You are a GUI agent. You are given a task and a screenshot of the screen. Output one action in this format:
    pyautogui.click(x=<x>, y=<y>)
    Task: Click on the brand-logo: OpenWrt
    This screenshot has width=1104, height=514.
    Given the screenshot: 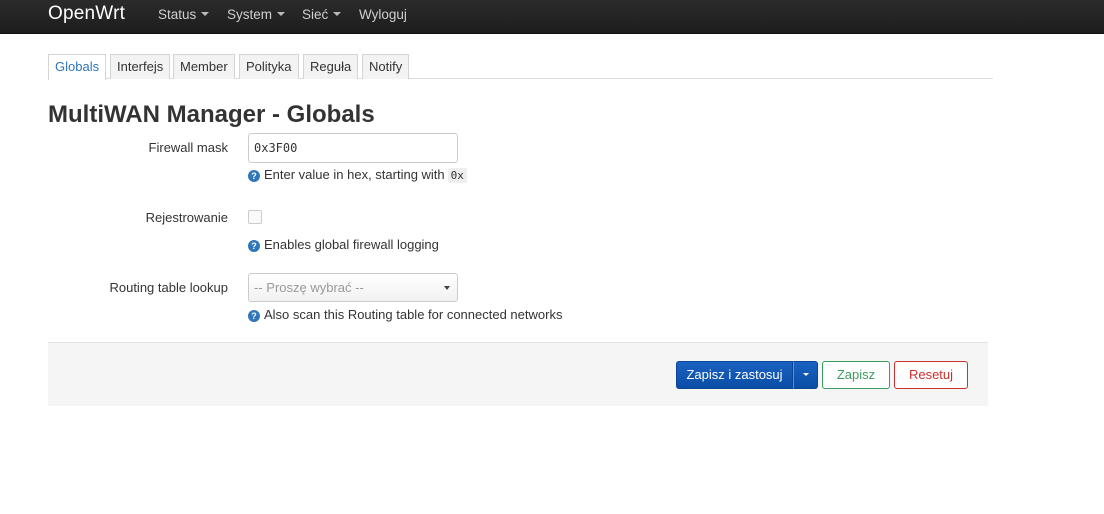 What is the action you would take?
    pyautogui.click(x=86, y=14)
    